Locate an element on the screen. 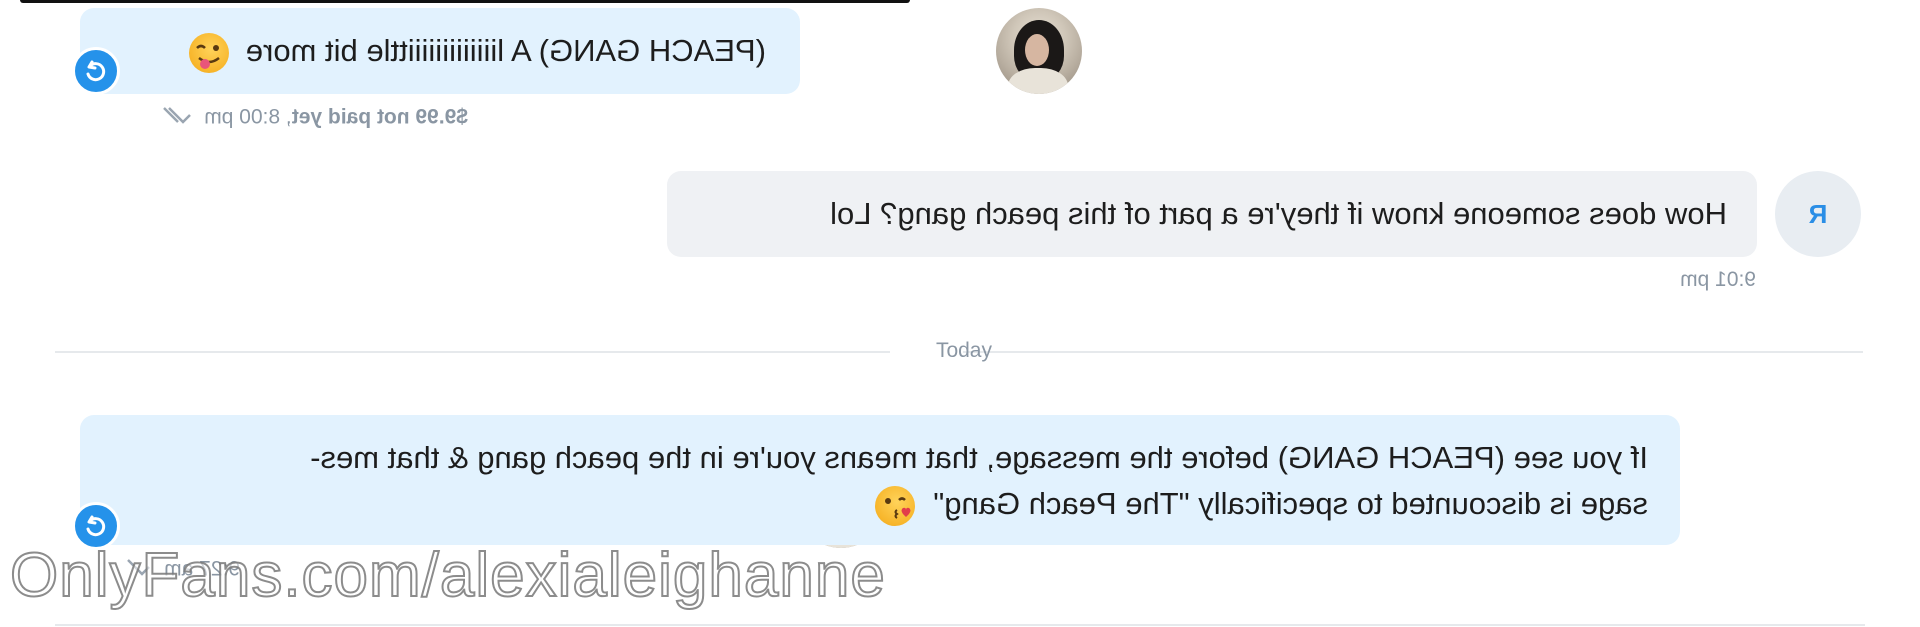 The width and height of the screenshot is (1920, 627). date-divider-label: Today is located at coordinates (963, 350).